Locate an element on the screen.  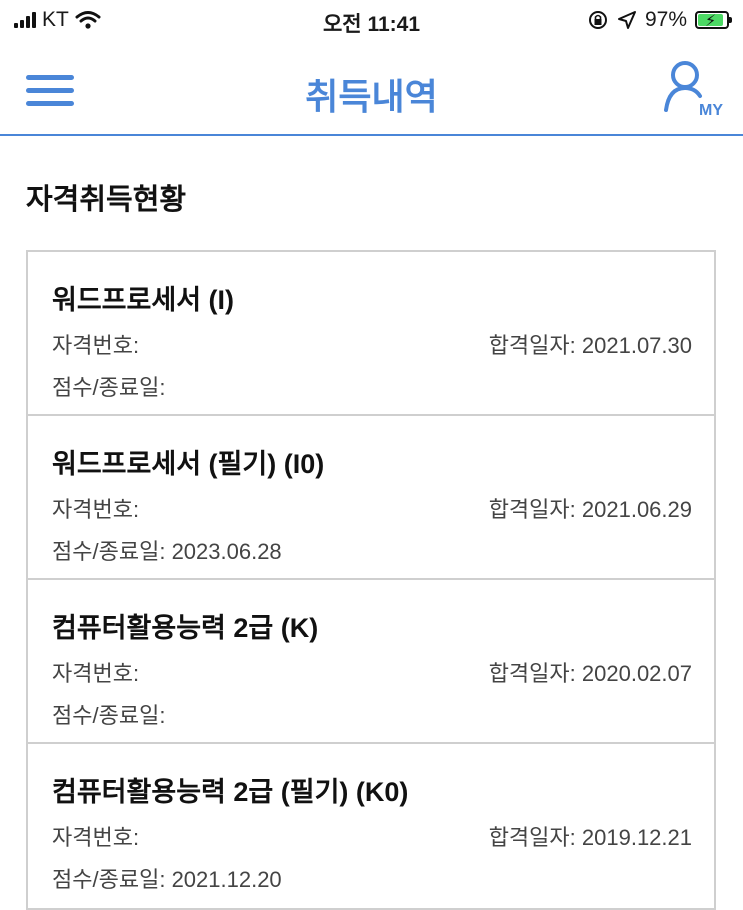
orientation-lock-icon is located at coordinates (597, 20).